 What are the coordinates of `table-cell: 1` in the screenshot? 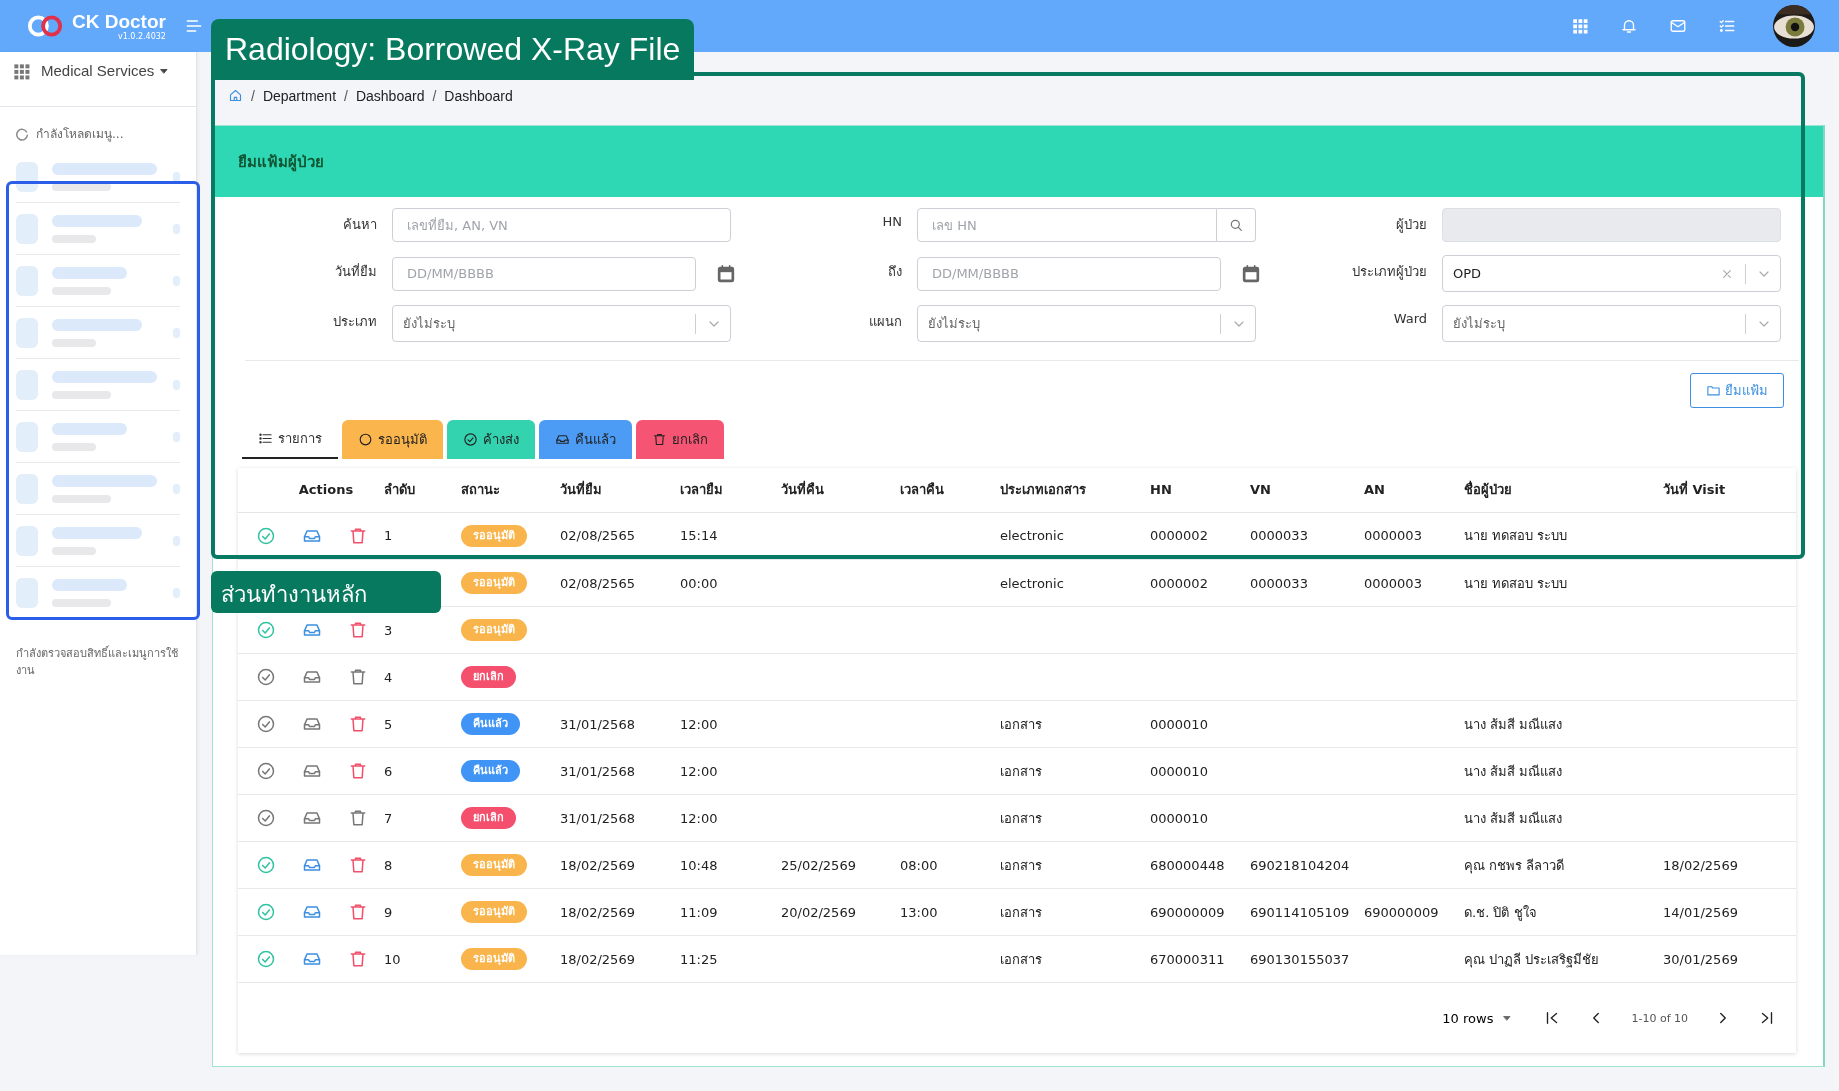 It's located at (388, 536).